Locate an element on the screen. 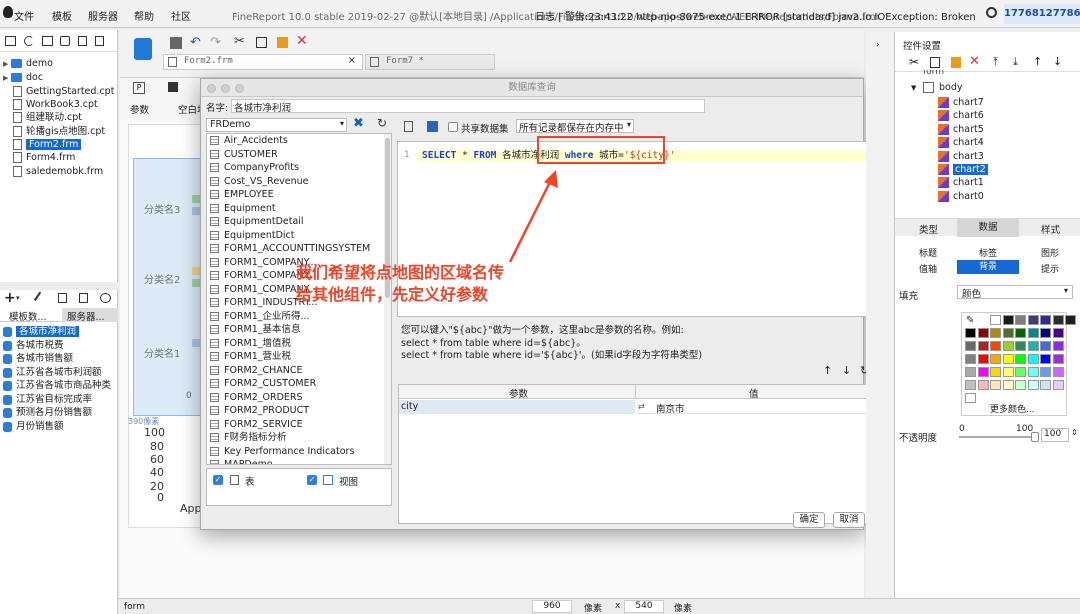 The width and height of the screenshot is (1080, 614). opacity-slider is located at coordinates (999, 437).